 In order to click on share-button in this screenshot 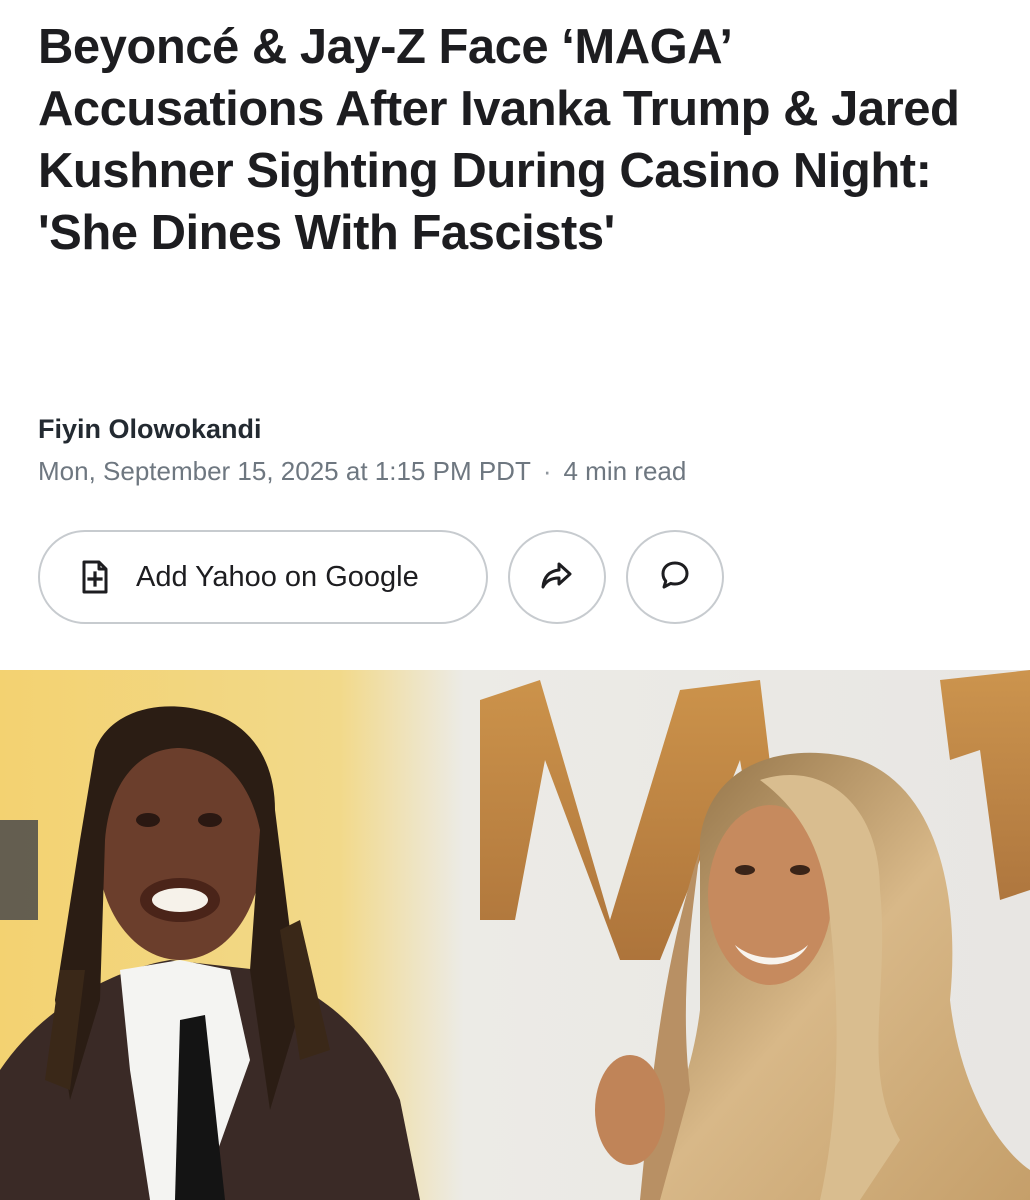, I will do `click(557, 577)`.